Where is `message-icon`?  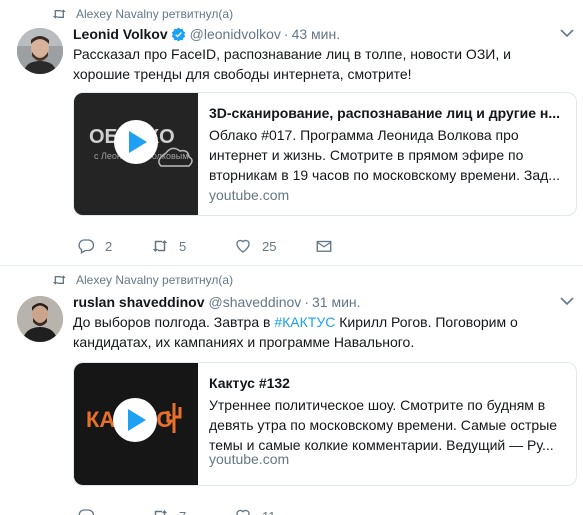 message-icon is located at coordinates (324, 246).